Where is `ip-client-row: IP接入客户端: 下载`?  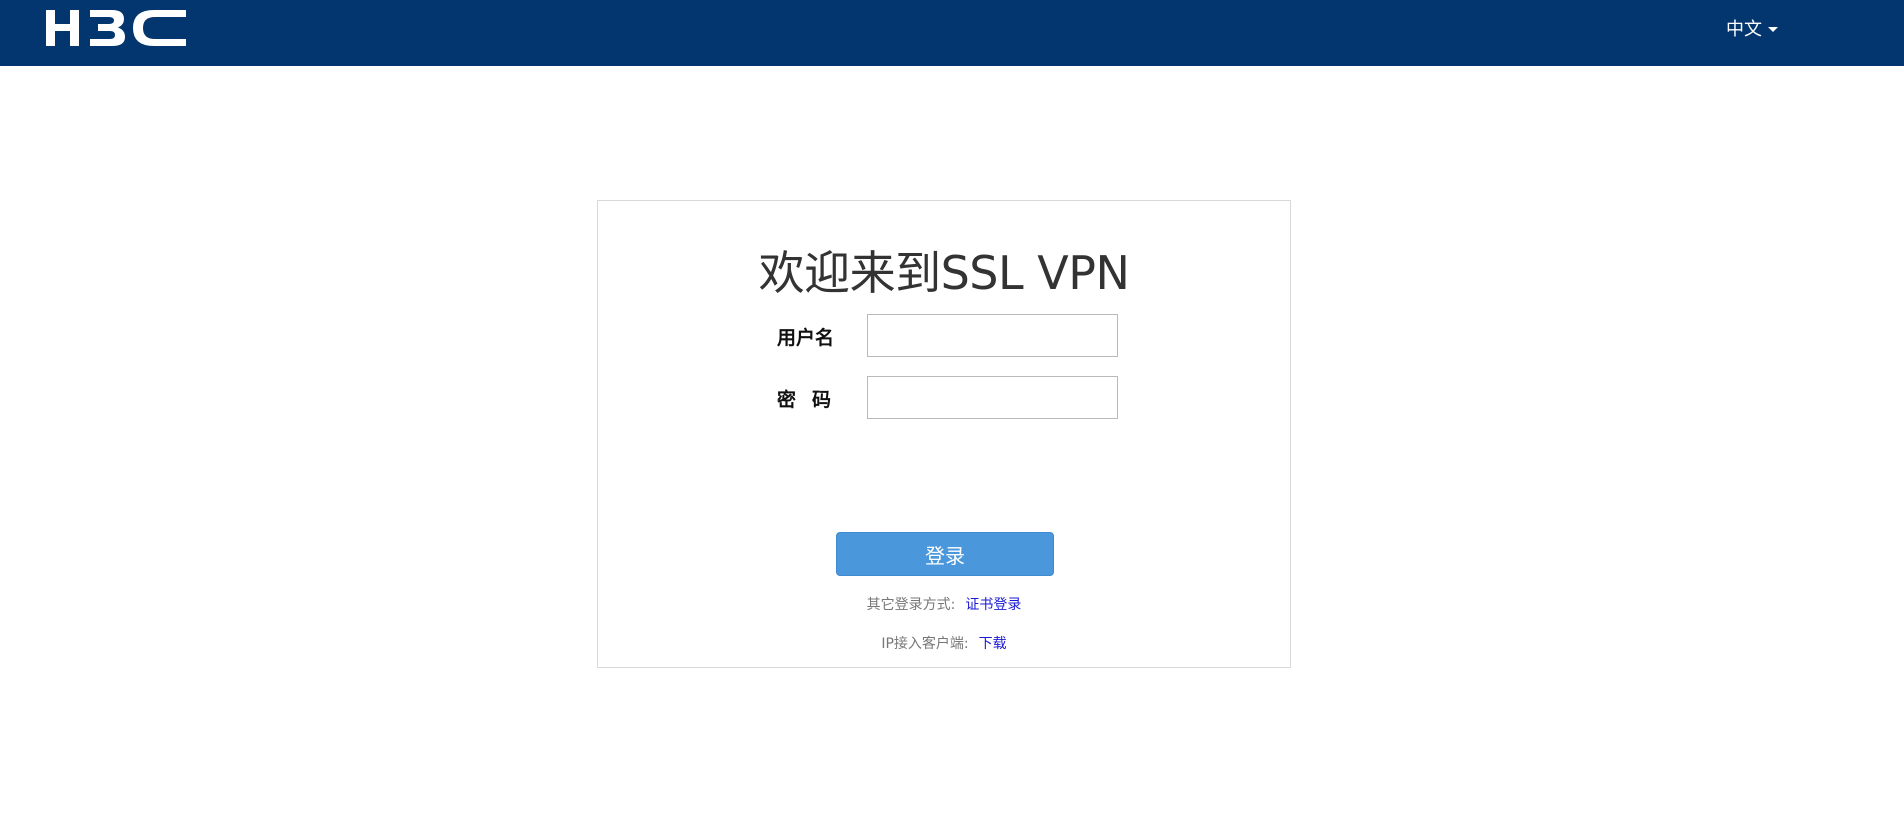 ip-client-row: IP接入客户端: 下载 is located at coordinates (944, 643).